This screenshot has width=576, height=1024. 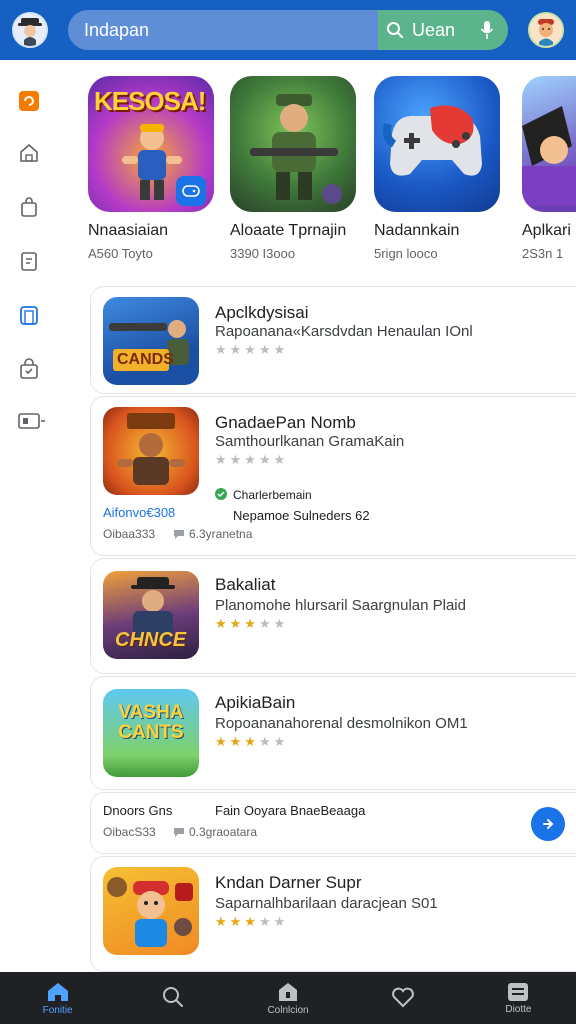 I want to click on profile-avatar, so click(x=30, y=30).